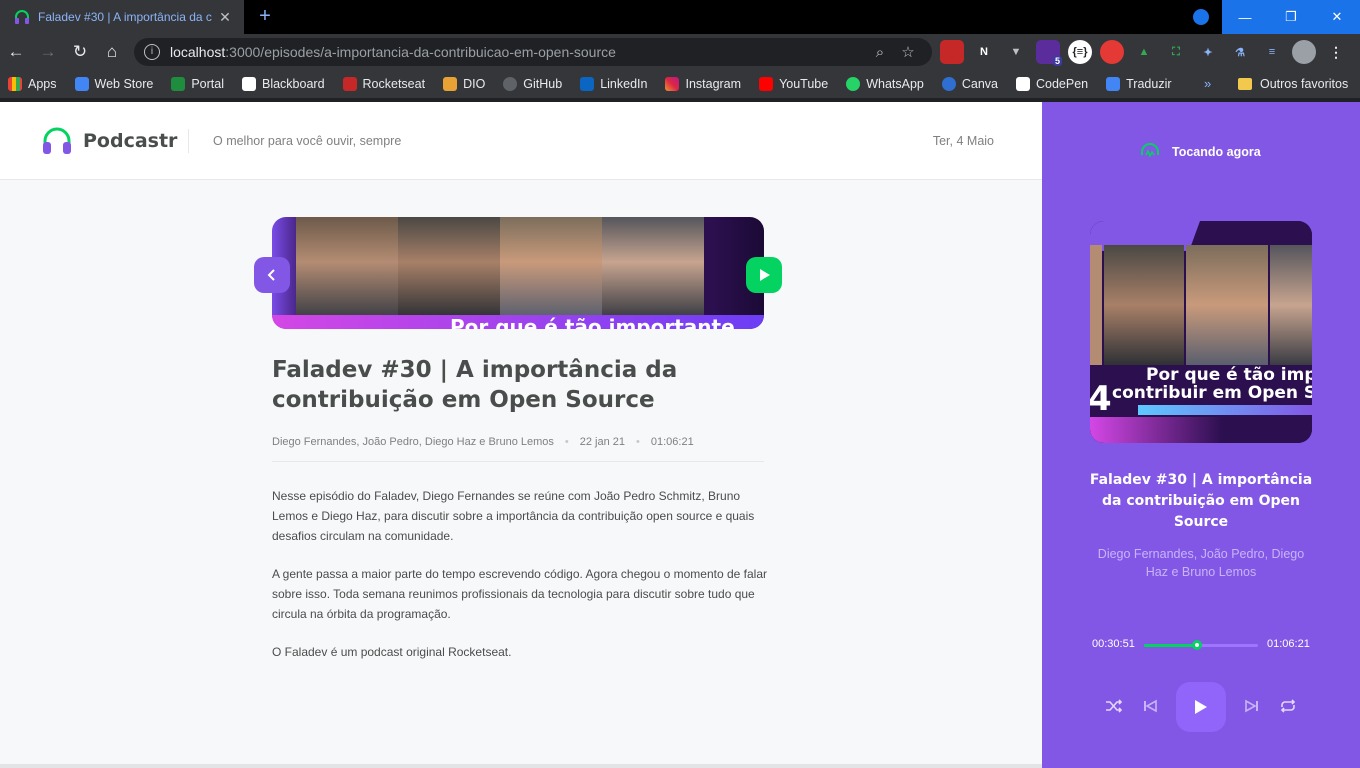 The image size is (1360, 768). I want to click on extension-json-icon: {≡}, so click(1080, 52).